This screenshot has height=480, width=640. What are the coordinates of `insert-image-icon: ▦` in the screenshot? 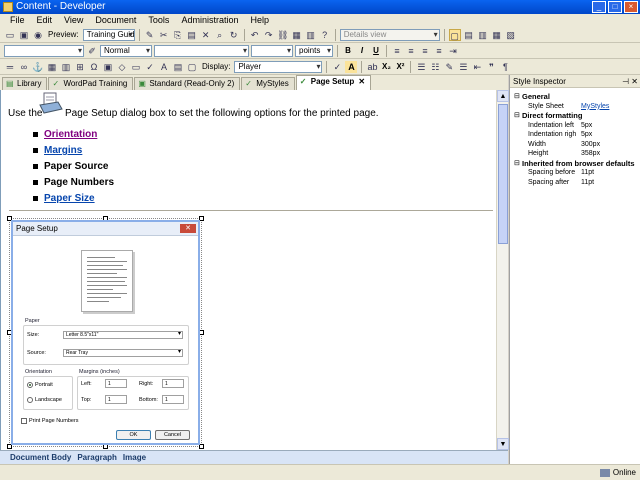 It's located at (52, 67).